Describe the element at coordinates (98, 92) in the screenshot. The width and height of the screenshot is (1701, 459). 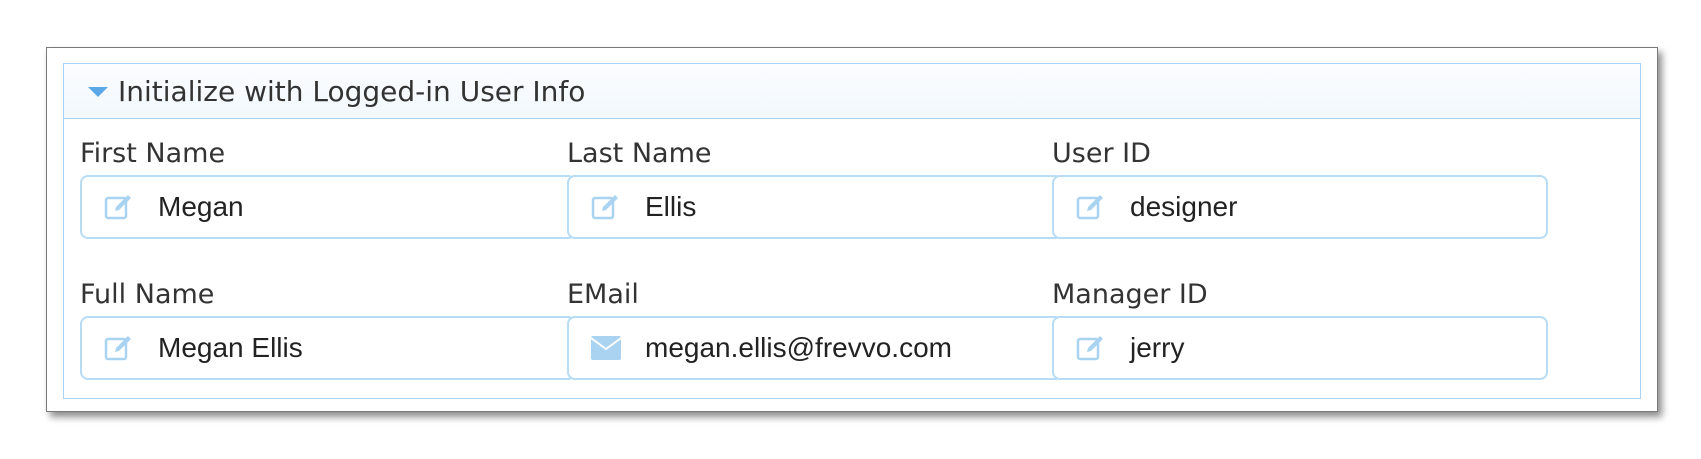
I see `caret-down-icon` at that location.